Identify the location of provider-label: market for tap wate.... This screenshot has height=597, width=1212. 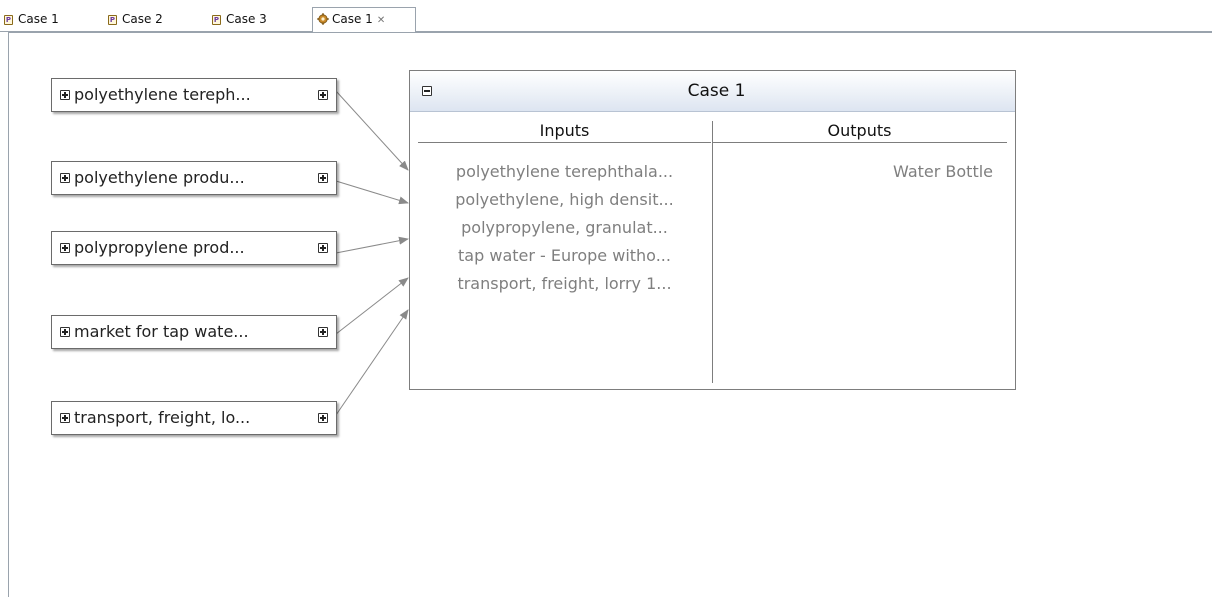
(161, 331).